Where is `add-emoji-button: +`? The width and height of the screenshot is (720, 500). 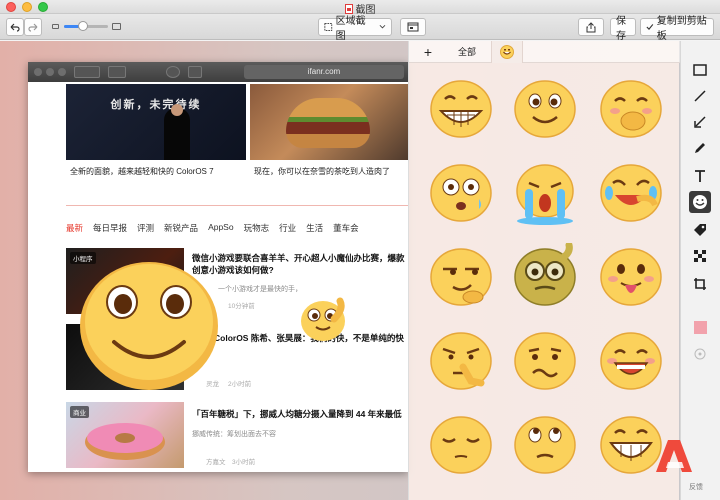 add-emoji-button: + is located at coordinates (428, 52).